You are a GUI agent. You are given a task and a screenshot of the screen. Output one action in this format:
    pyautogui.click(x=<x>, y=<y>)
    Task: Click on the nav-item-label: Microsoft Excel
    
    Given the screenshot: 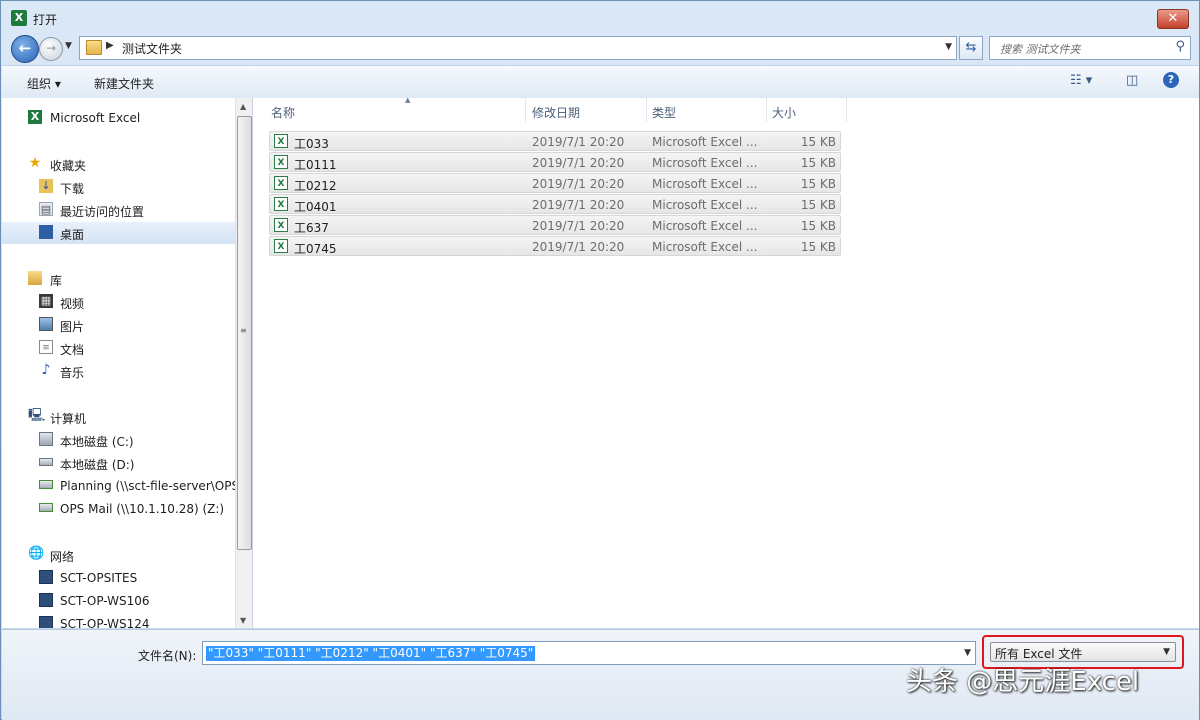 What is the action you would take?
    pyautogui.click(x=95, y=118)
    